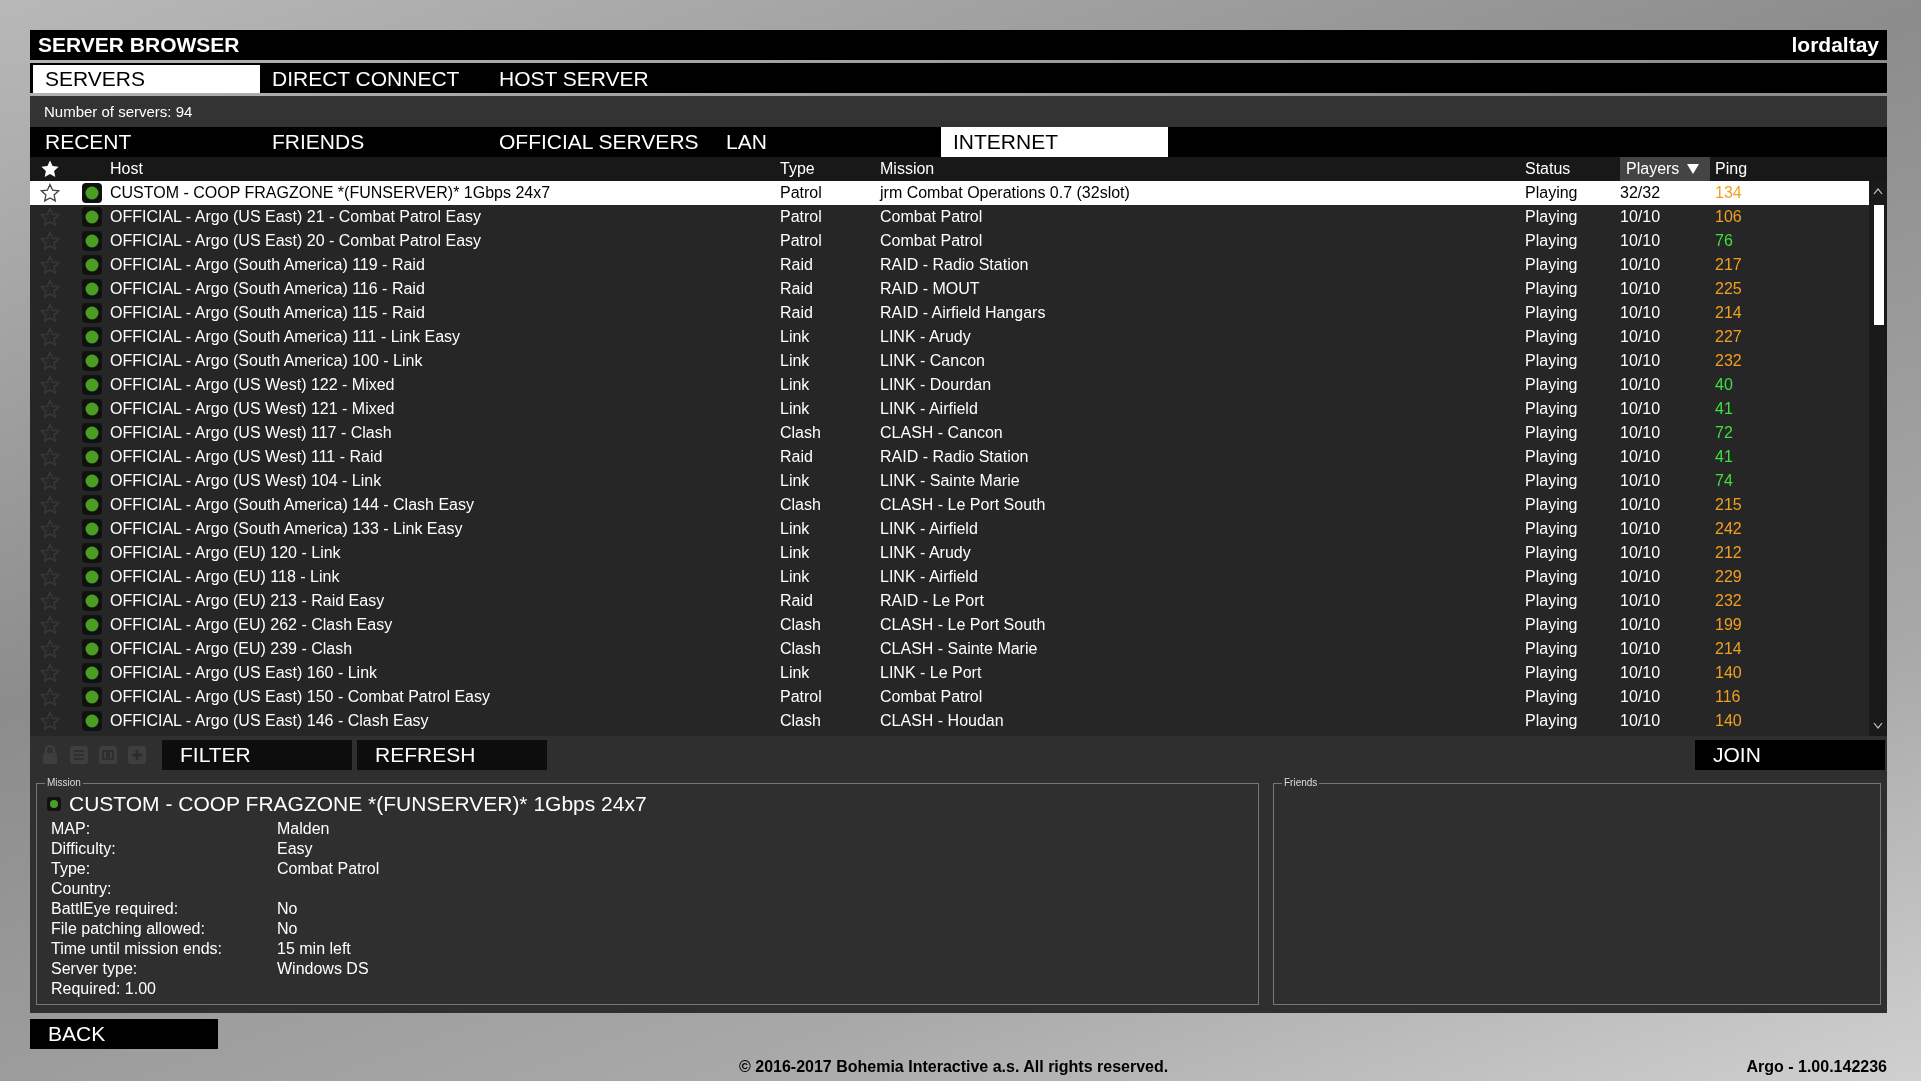 Image resolution: width=1921 pixels, height=1081 pixels. What do you see at coordinates (296, 241) in the screenshot?
I see `host-cell-text: OFFICIAL - Argo (US East) 20 - Combat Patrol Easy` at bounding box center [296, 241].